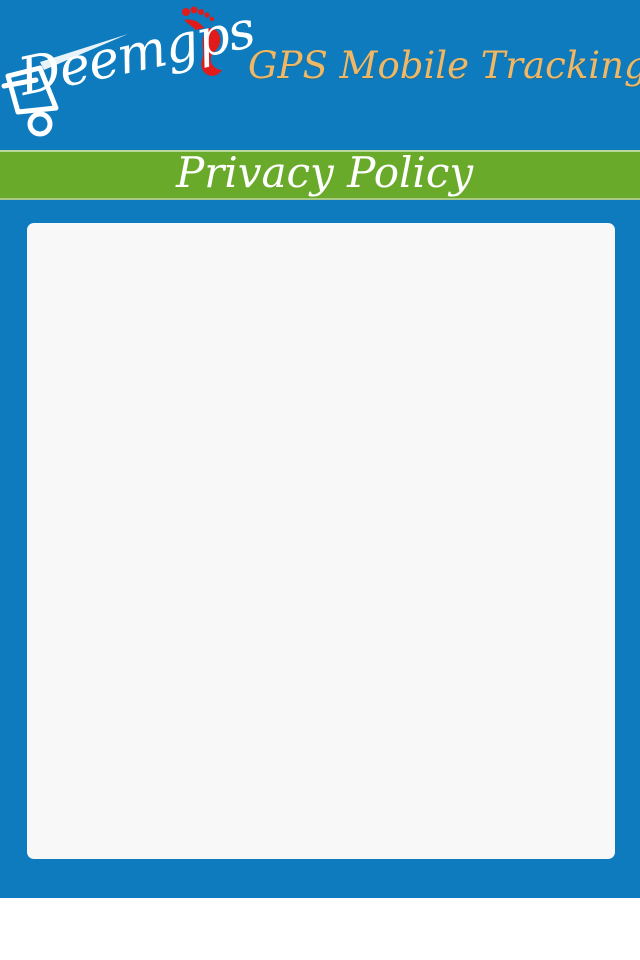 This screenshot has width=640, height=960. Describe the element at coordinates (325, 172) in the screenshot. I see `page-title: Privacy Policy` at that location.